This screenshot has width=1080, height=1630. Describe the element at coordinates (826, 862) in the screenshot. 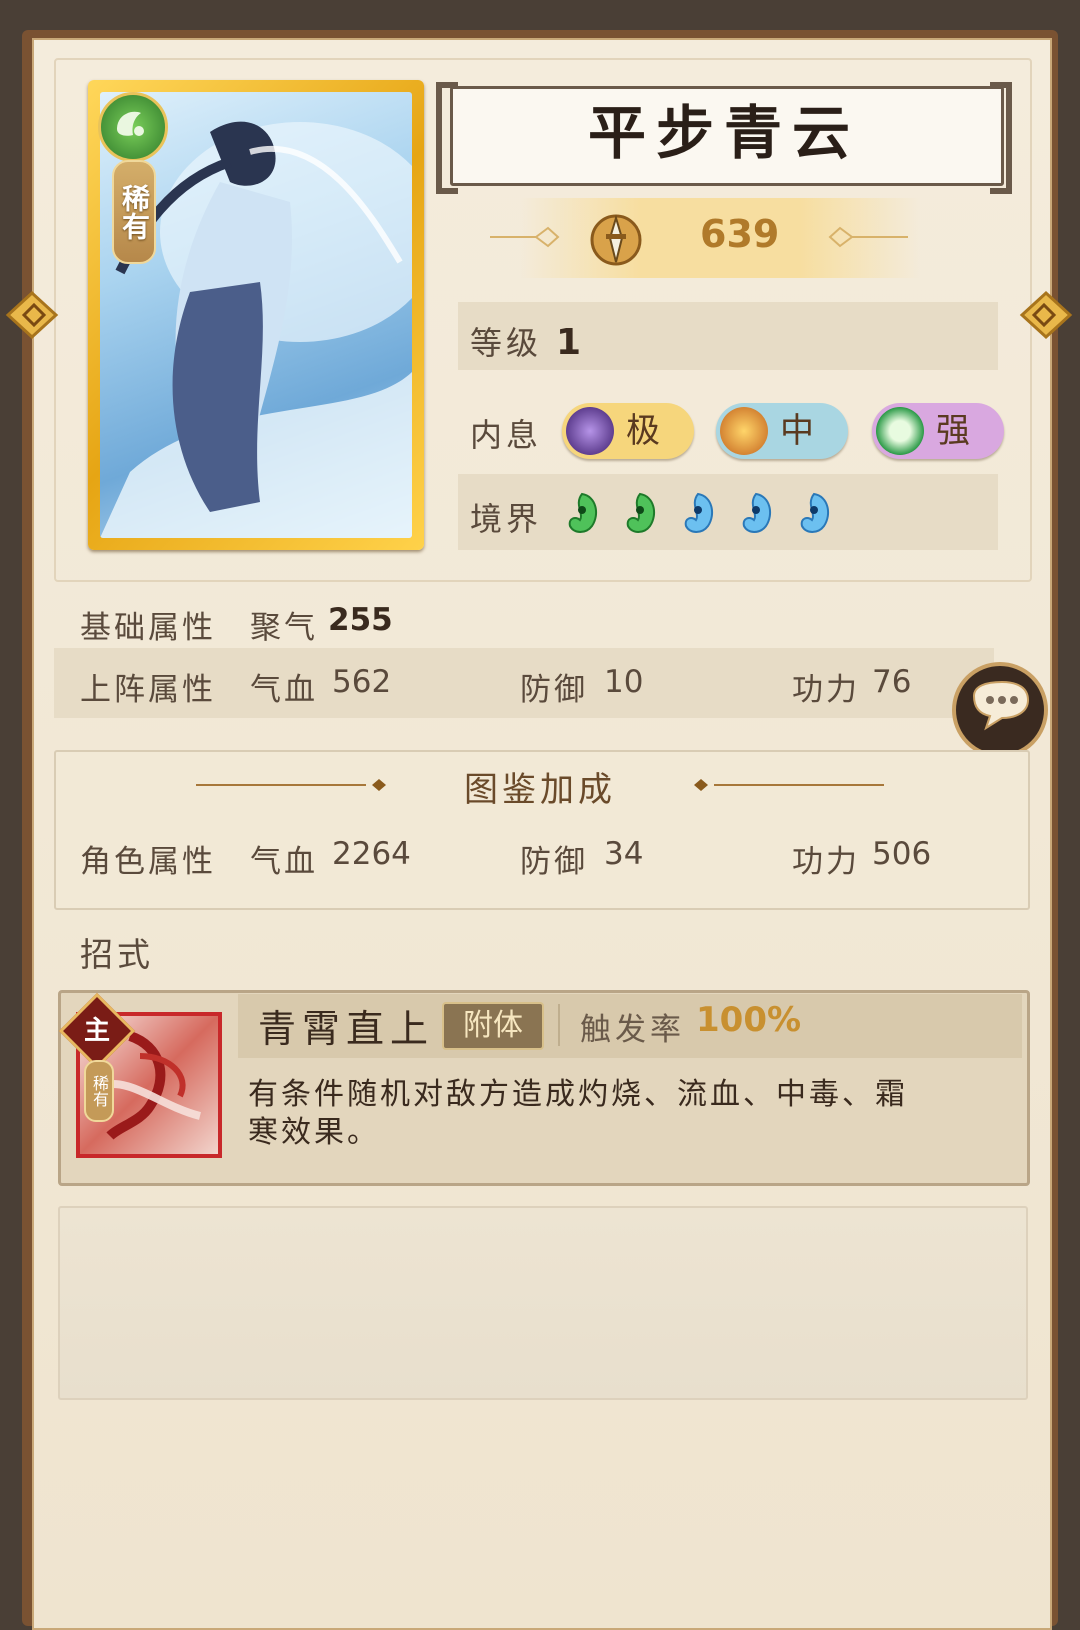

I see `codex-atk-label: 功力` at that location.